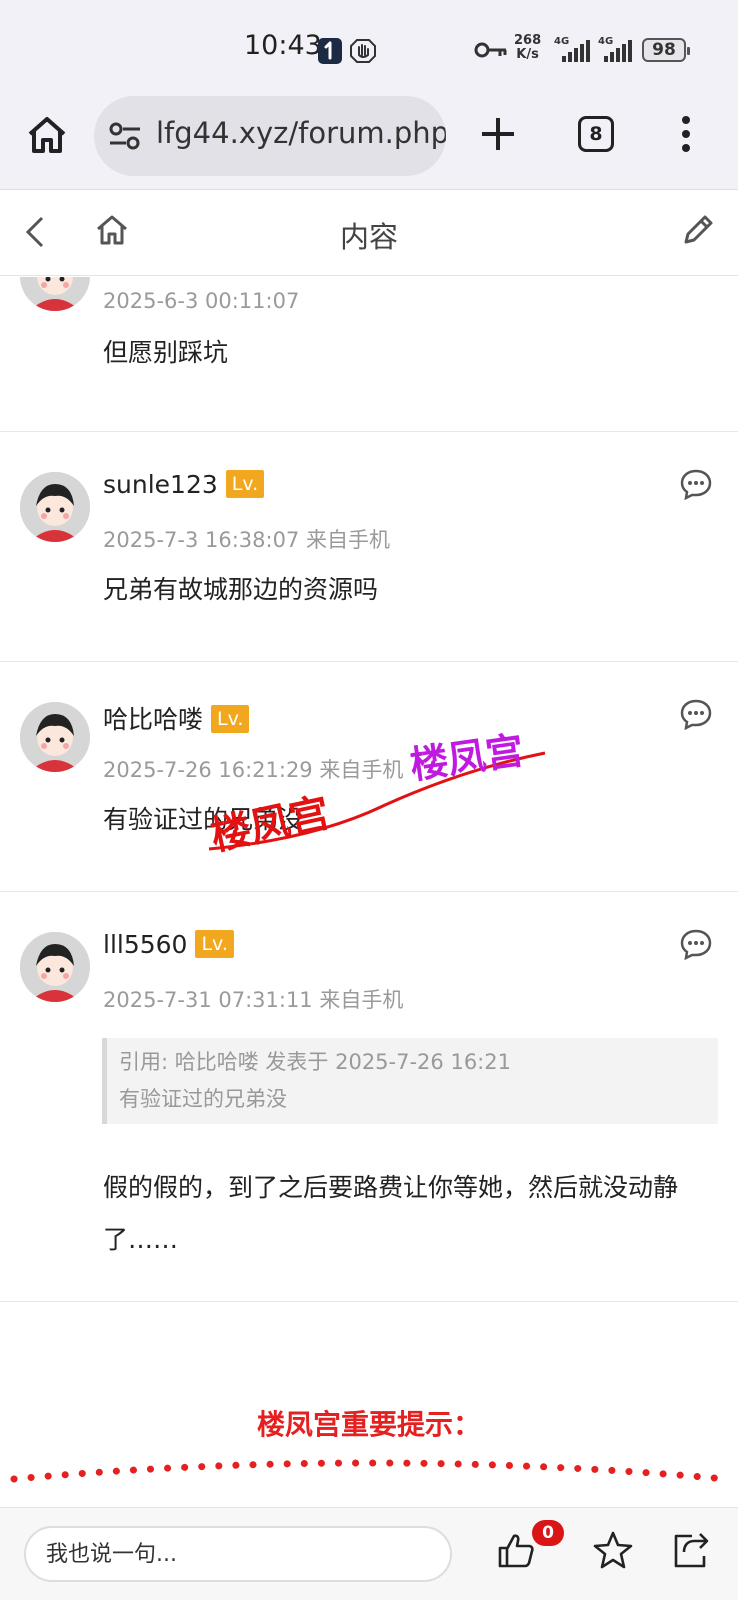  Describe the element at coordinates (176, 718) in the screenshot. I see `username: 哈比哈喽 Lv.` at that location.